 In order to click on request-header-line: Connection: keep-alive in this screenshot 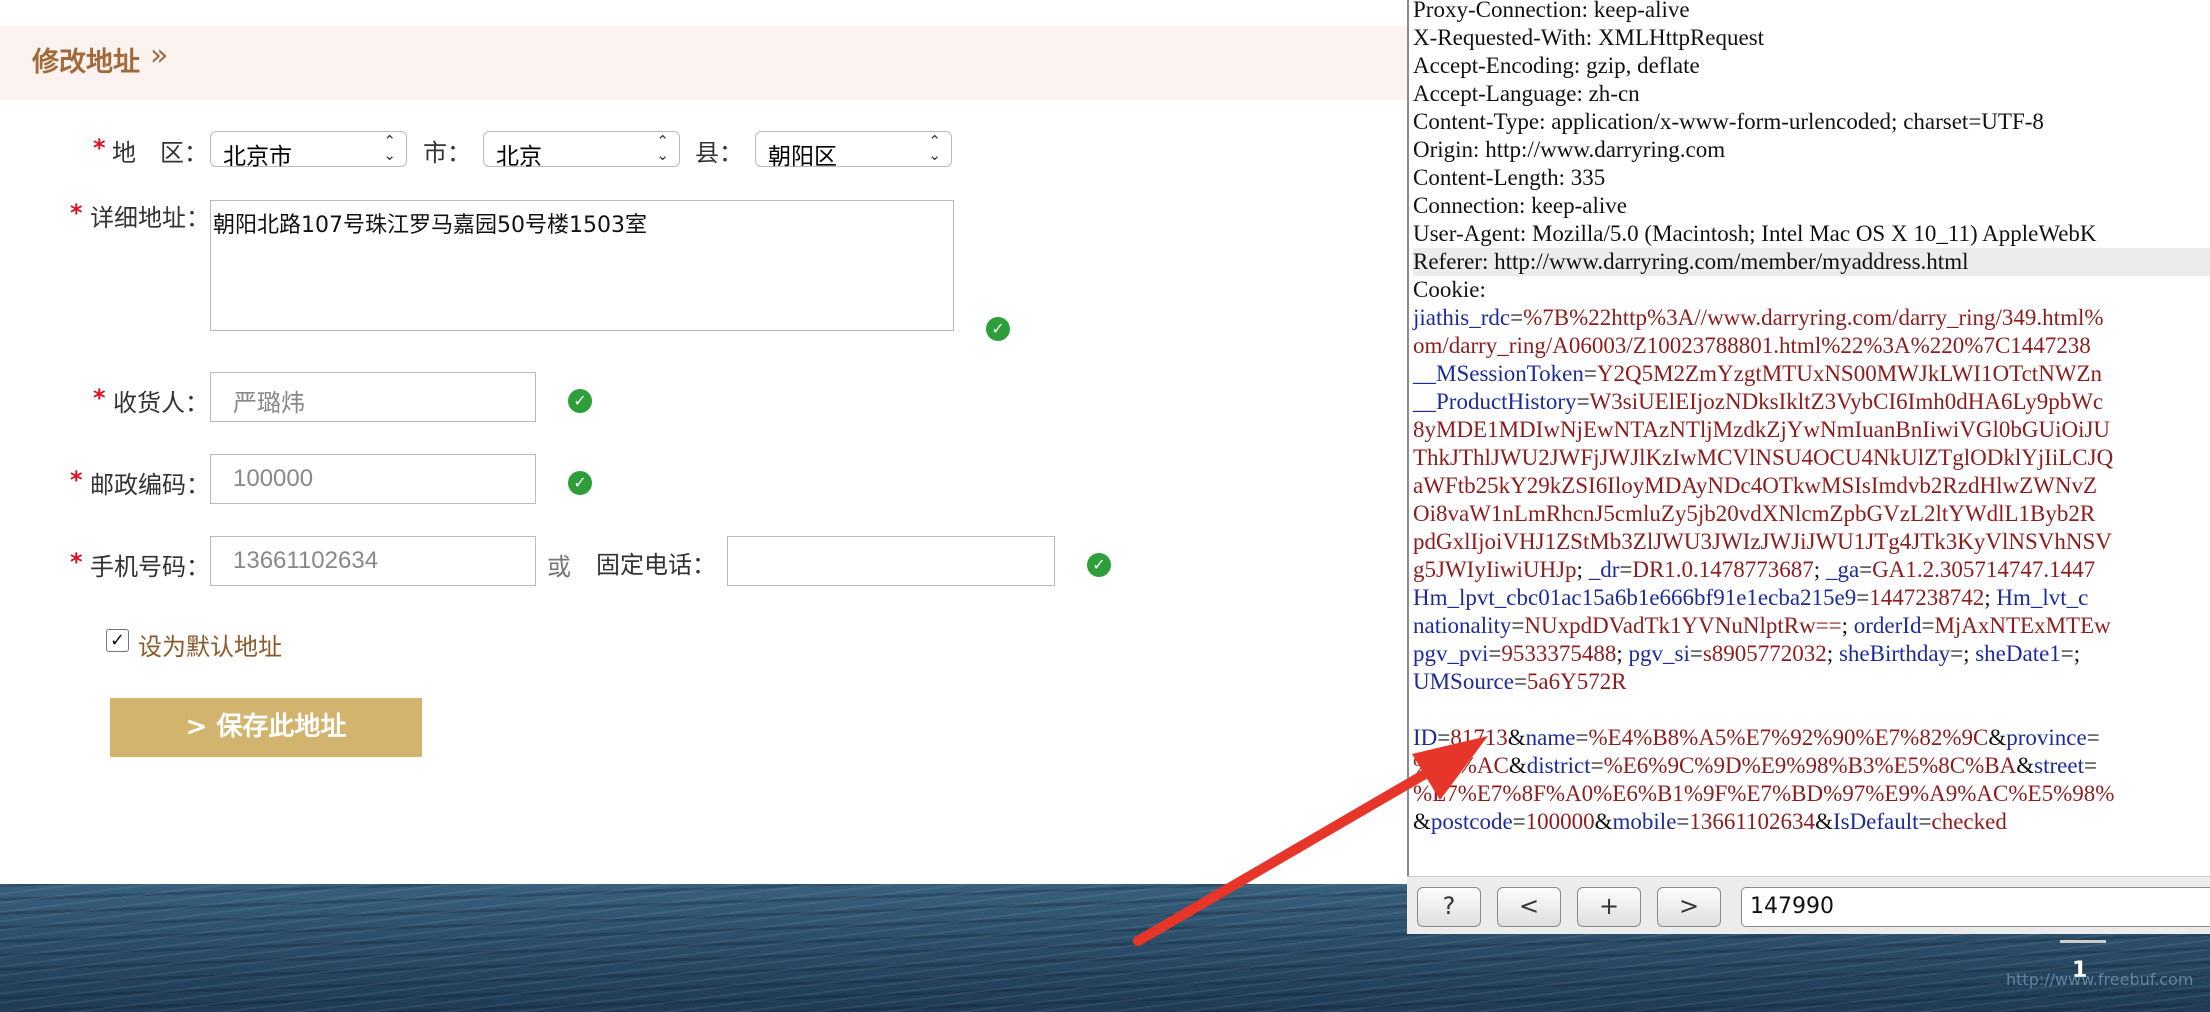, I will do `click(1520, 205)`.